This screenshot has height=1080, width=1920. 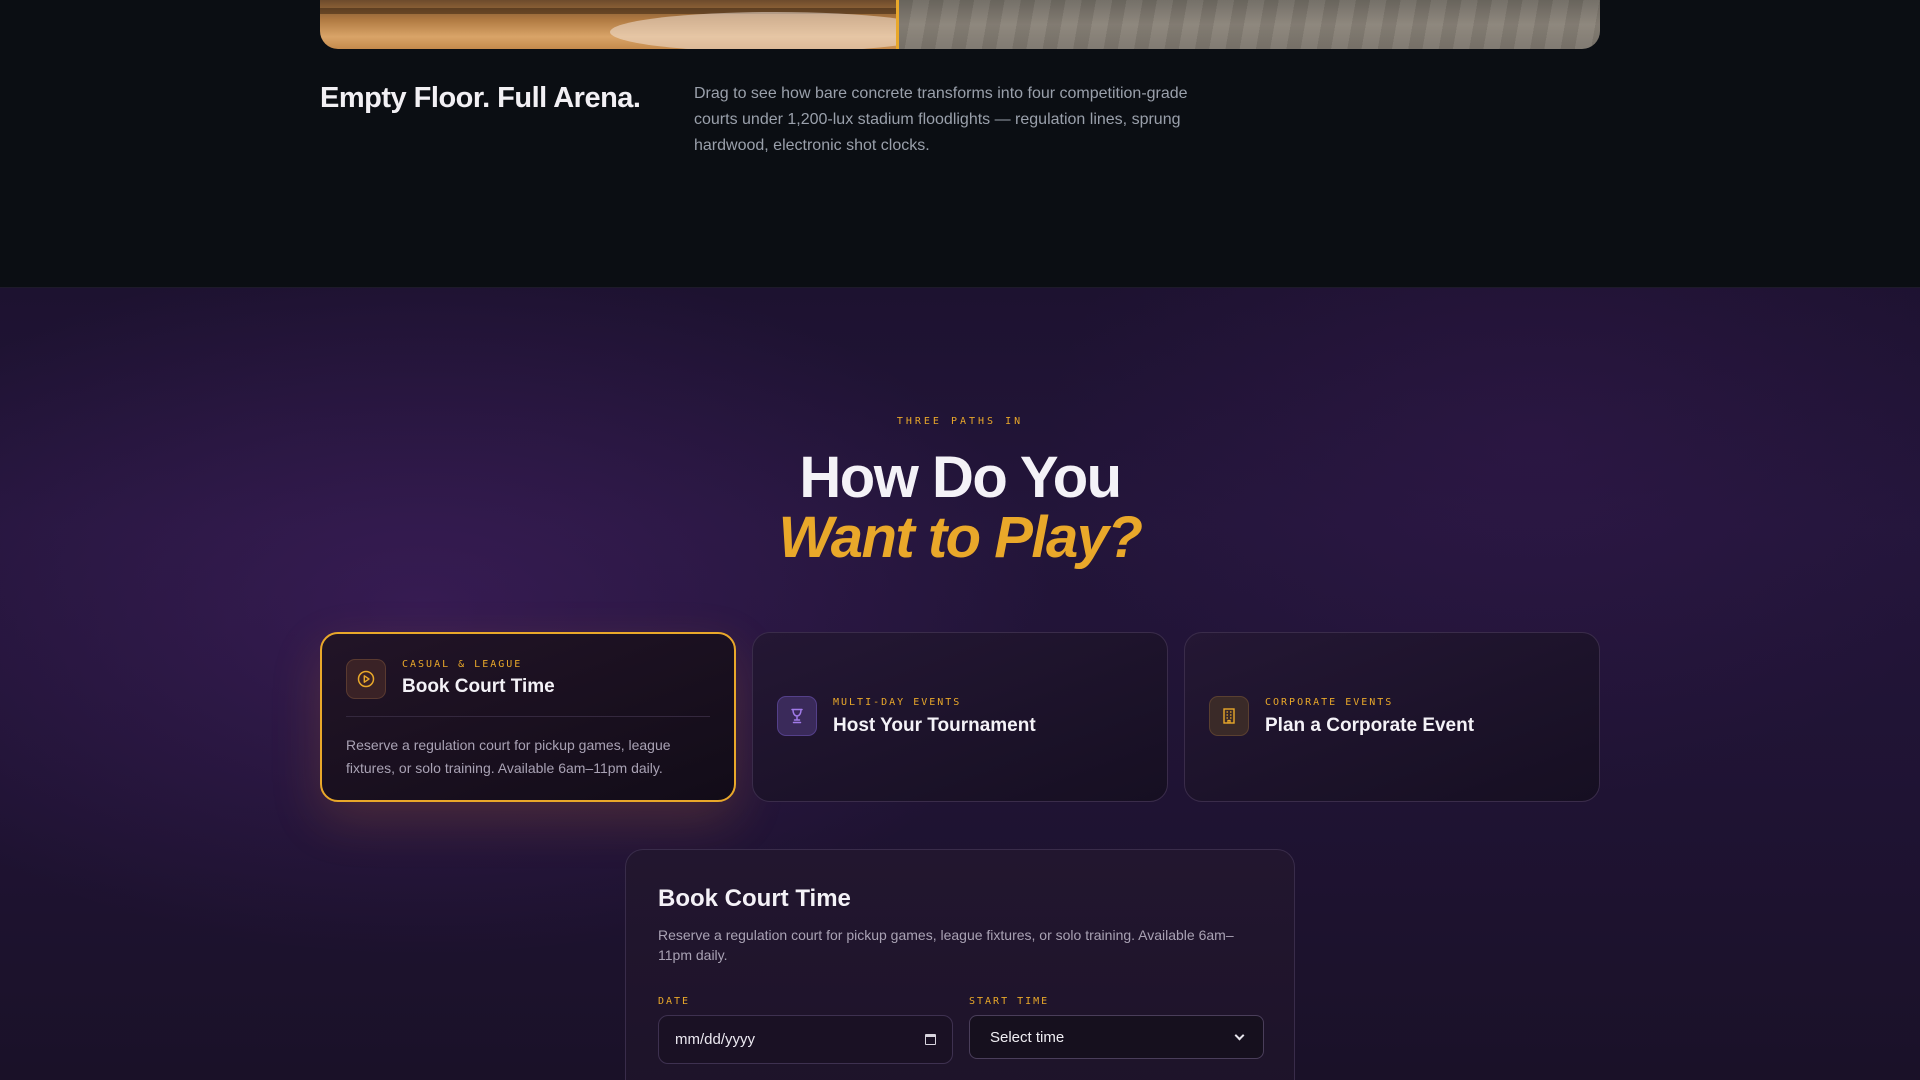 What do you see at coordinates (715, 1039) in the screenshot?
I see `date-placeholder: mm/dd/yyyy` at bounding box center [715, 1039].